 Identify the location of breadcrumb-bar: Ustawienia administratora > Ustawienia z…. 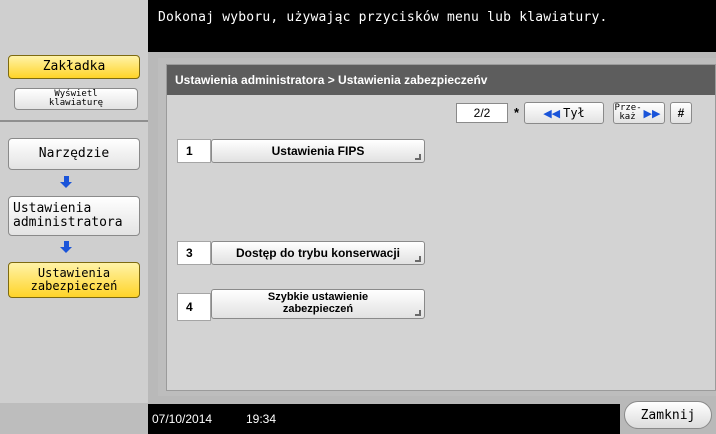
(441, 80).